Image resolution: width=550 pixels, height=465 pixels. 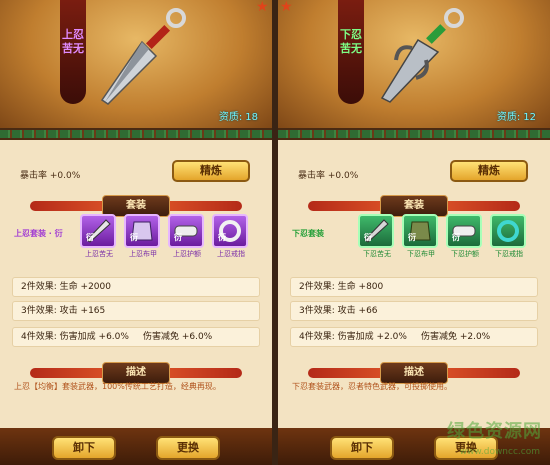 What do you see at coordinates (414, 287) in the screenshot?
I see `set-effect-2: 2件效果: 生命 +800` at bounding box center [414, 287].